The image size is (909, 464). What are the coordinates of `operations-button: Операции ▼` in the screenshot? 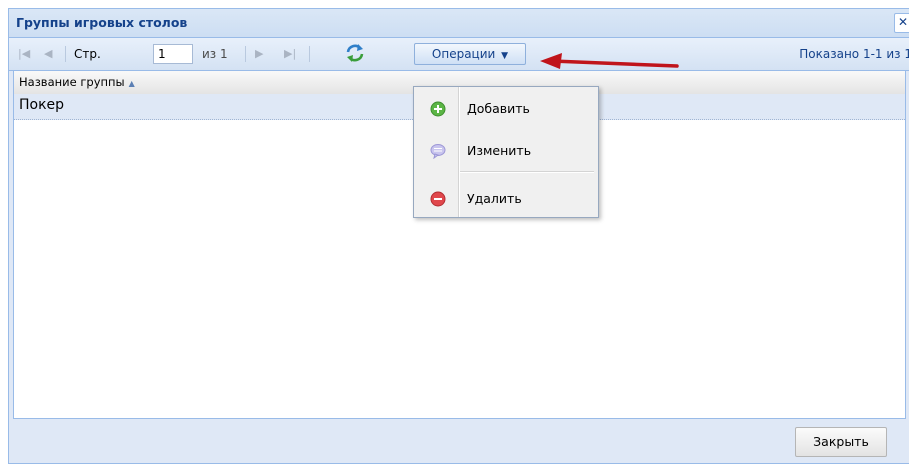 It's located at (470, 54).